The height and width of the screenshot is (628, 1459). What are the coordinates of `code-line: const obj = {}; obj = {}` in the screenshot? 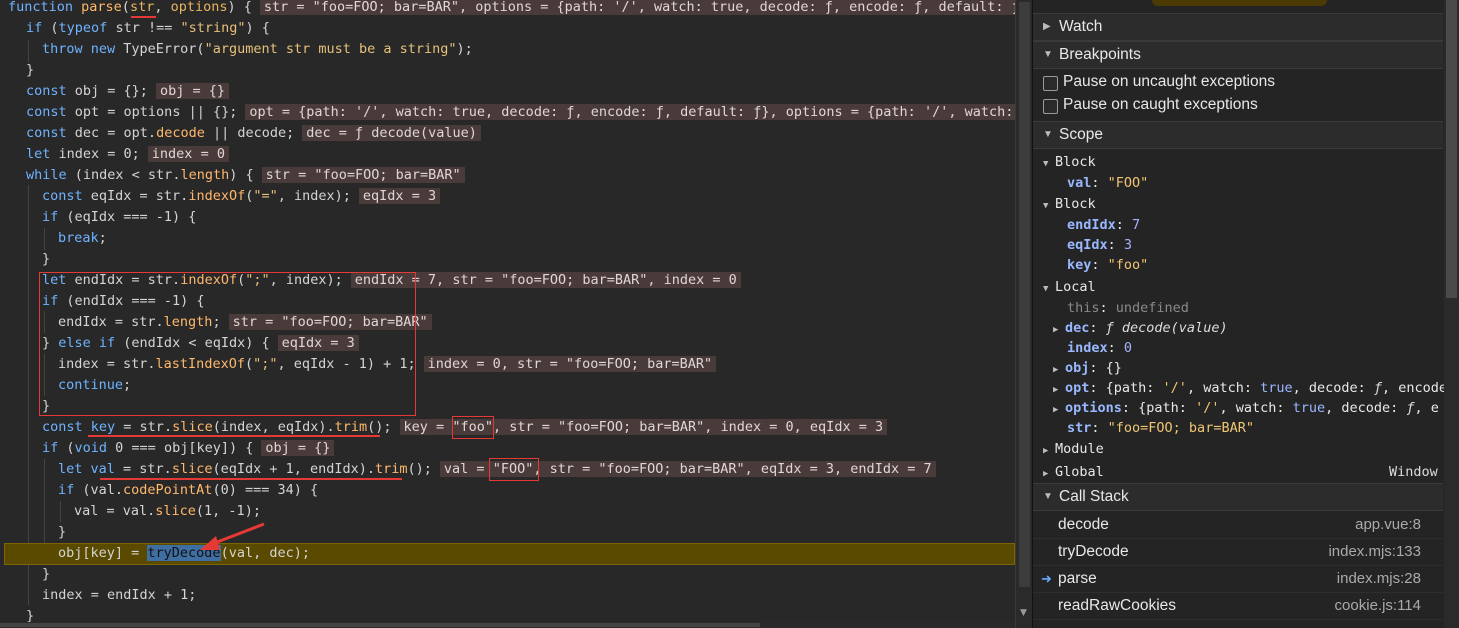 It's located at (127, 91).